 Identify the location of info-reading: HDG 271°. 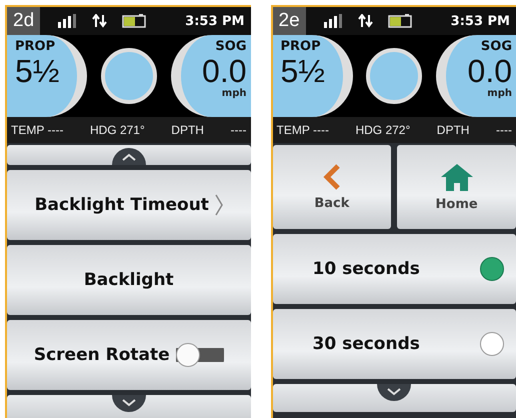
(117, 130).